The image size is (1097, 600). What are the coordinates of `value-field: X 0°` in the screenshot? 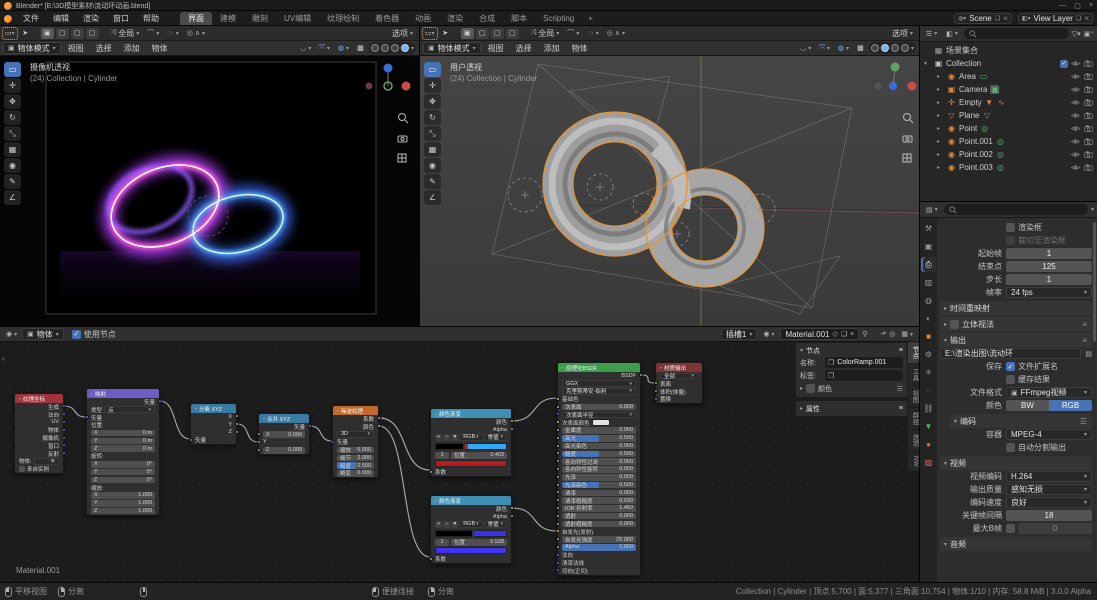 It's located at (123, 464).